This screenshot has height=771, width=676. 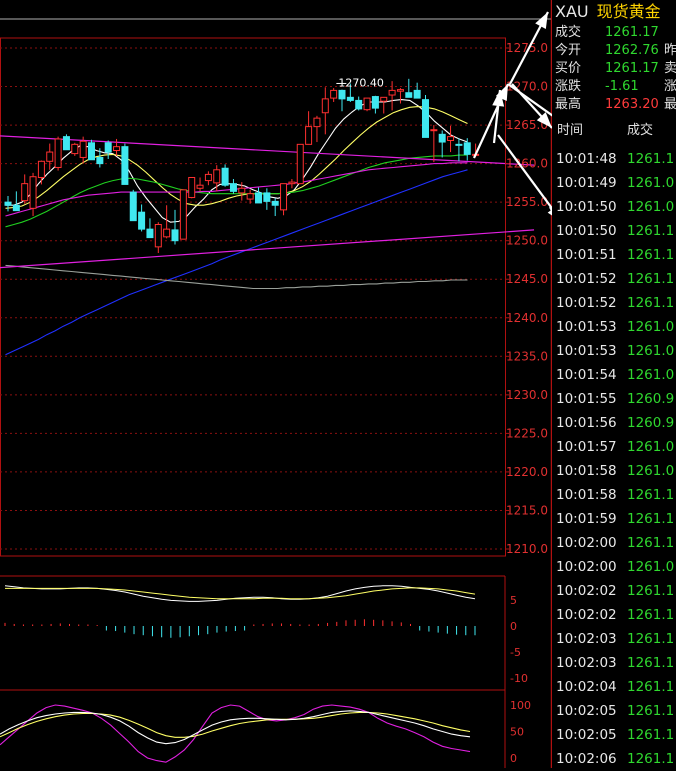 What do you see at coordinates (572, 11) in the screenshot?
I see `instrument-symbol: XAU` at bounding box center [572, 11].